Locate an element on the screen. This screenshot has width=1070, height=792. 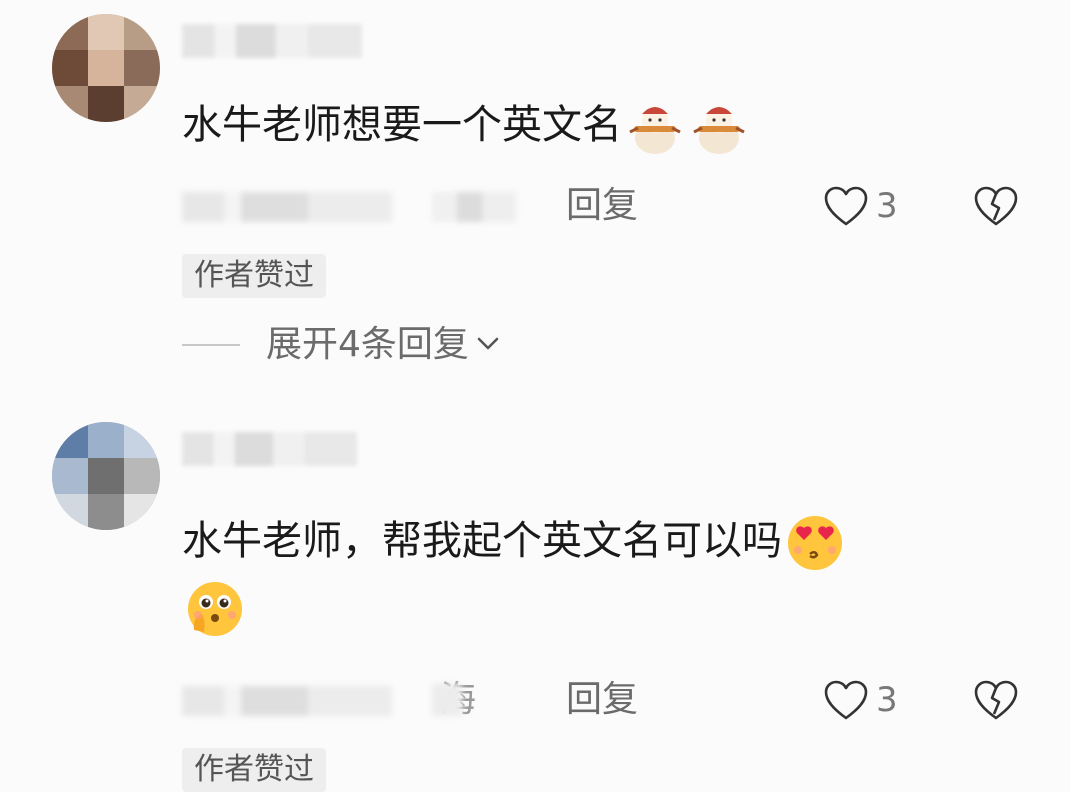
expand-replies-button: 展开4条回复 is located at coordinates (341, 345).